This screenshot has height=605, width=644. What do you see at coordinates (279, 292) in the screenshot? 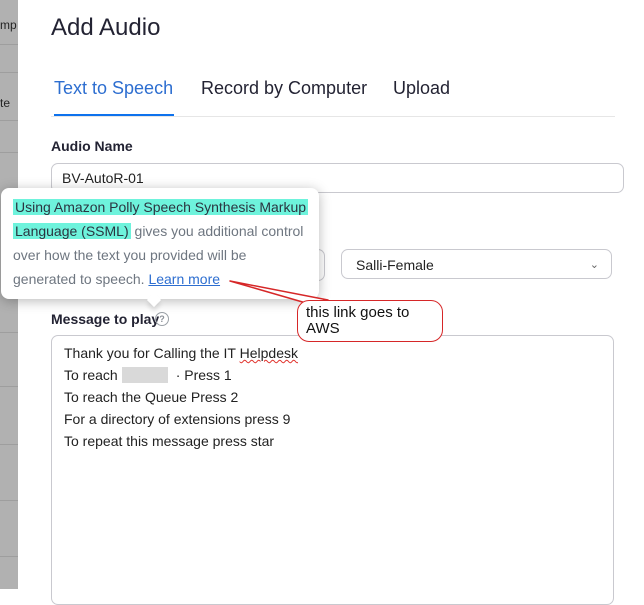
I see `annotation-pointer` at bounding box center [279, 292].